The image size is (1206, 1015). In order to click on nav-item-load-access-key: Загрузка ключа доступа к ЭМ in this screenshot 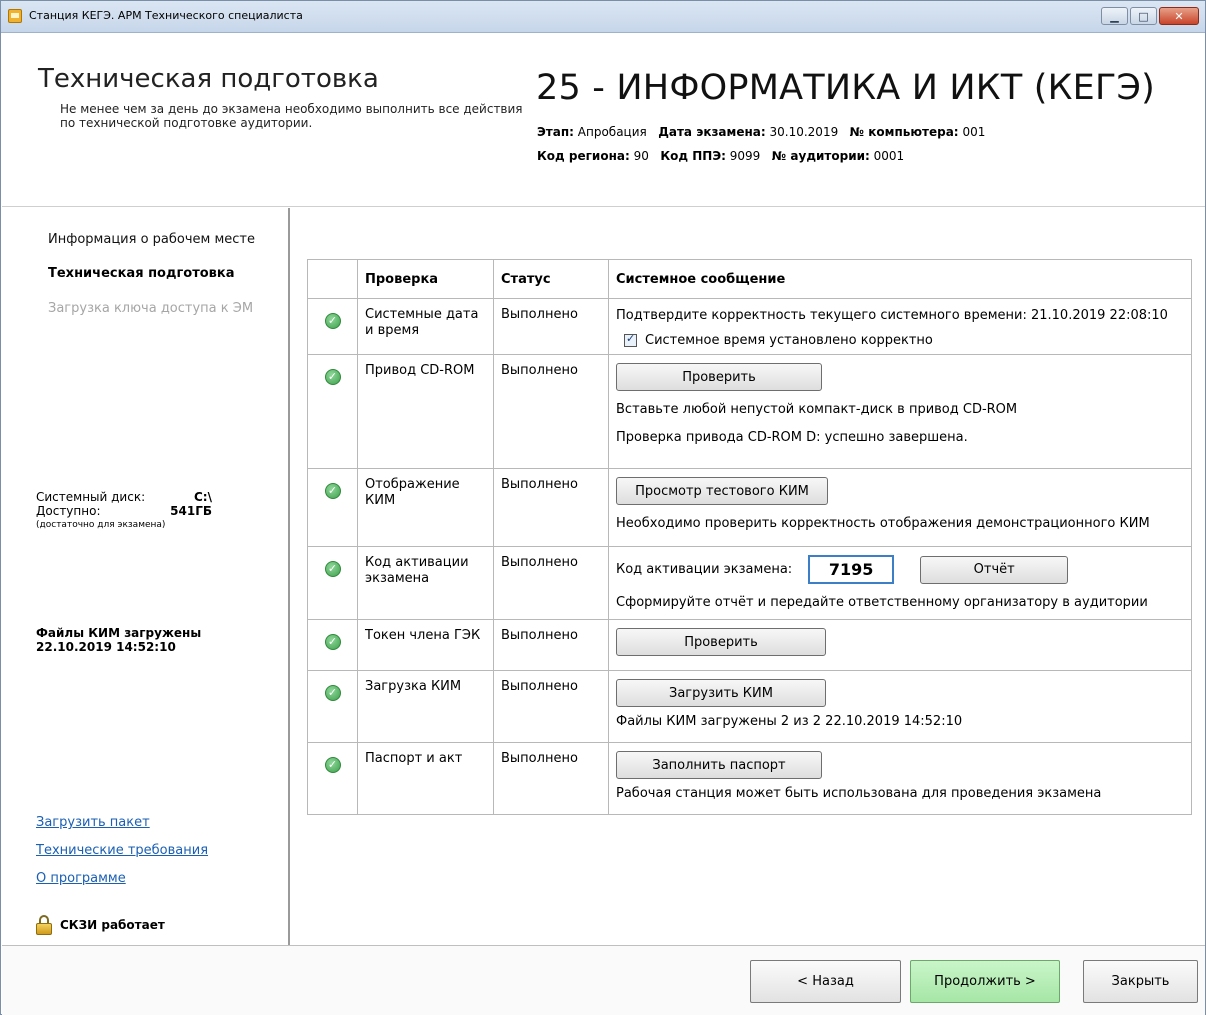, I will do `click(151, 308)`.